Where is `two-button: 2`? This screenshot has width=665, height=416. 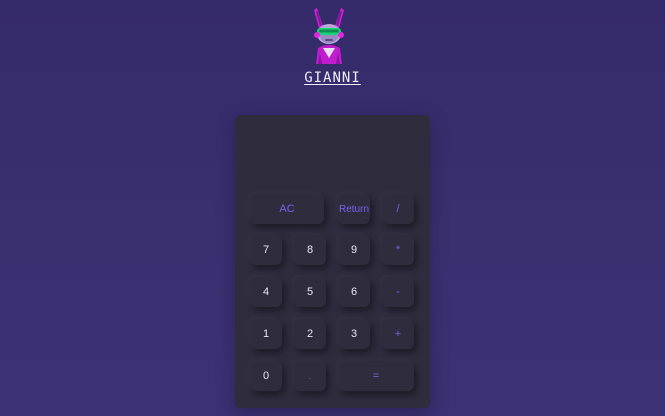
two-button: 2 is located at coordinates (310, 334).